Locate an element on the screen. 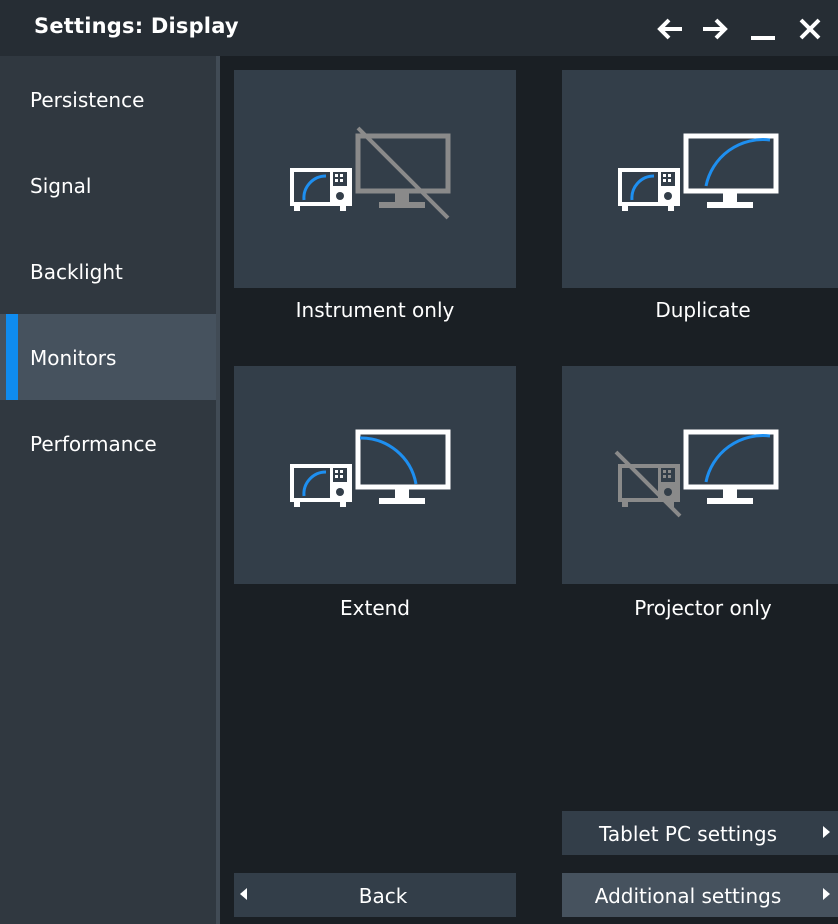  duplicate-icon is located at coordinates (698, 172).